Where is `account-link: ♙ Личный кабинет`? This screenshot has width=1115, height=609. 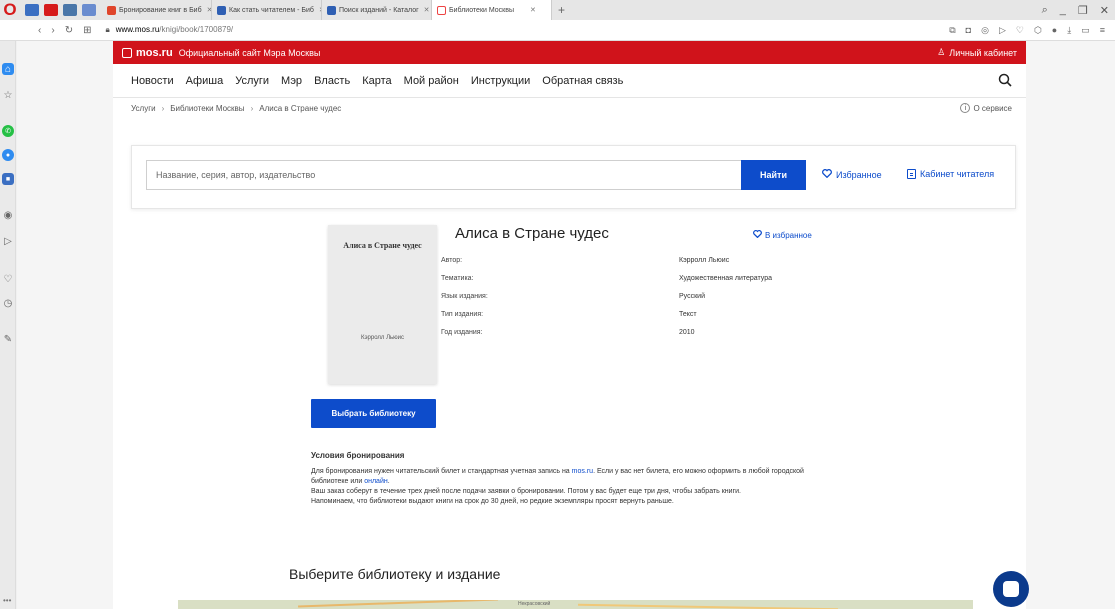 account-link: ♙ Личный кабинет is located at coordinates (977, 52).